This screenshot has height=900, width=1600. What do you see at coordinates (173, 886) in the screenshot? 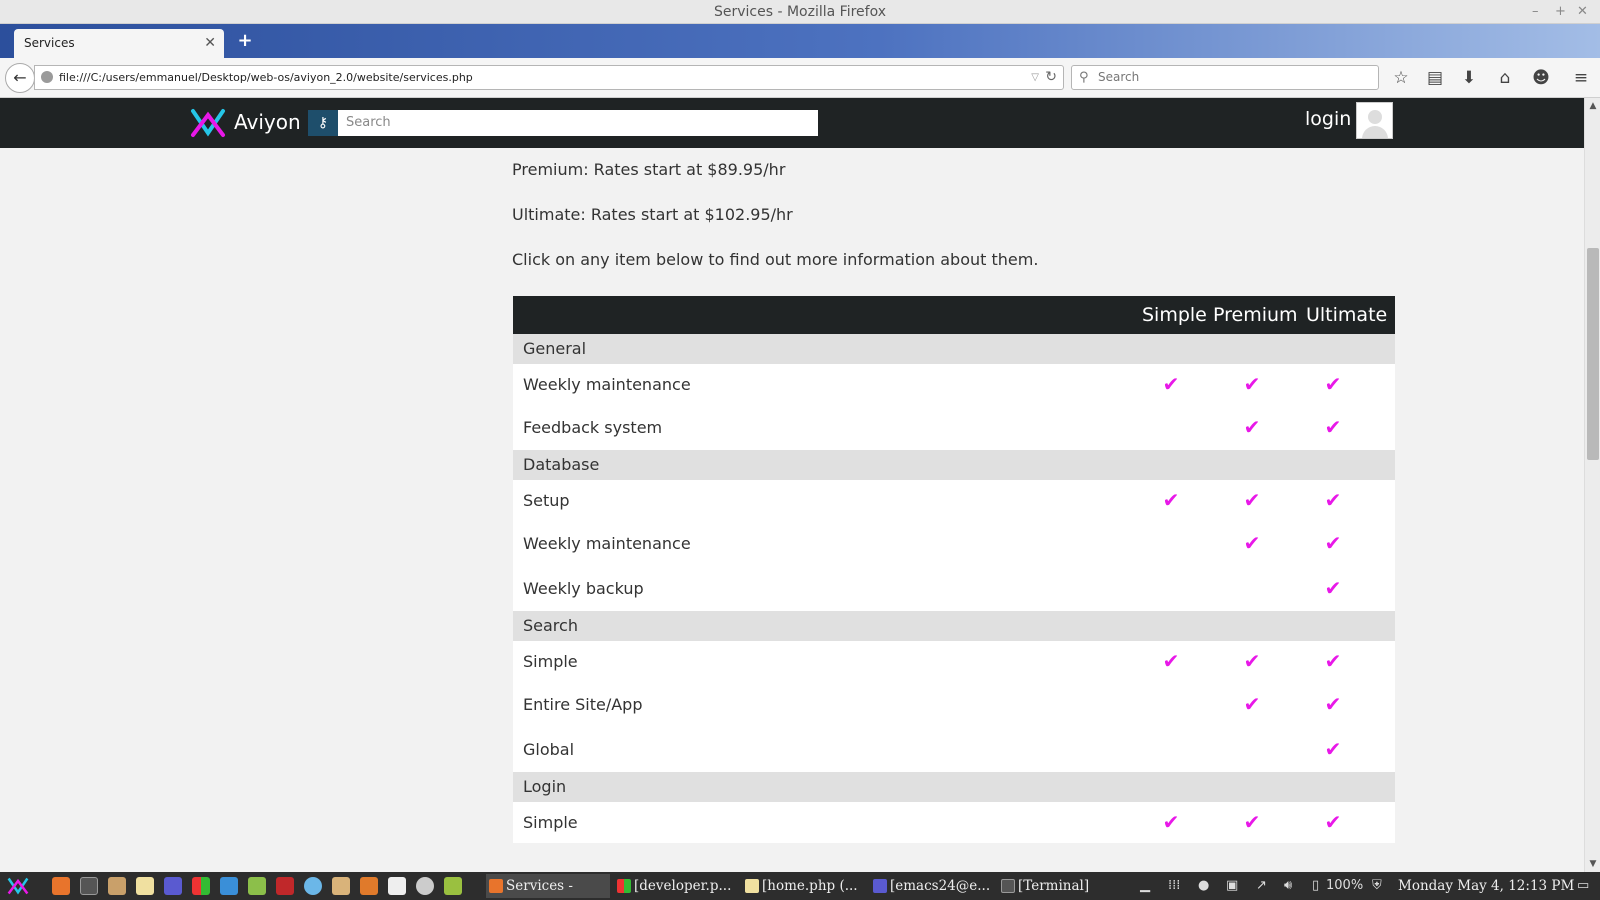
I see `emacs-launcher-icon` at bounding box center [173, 886].